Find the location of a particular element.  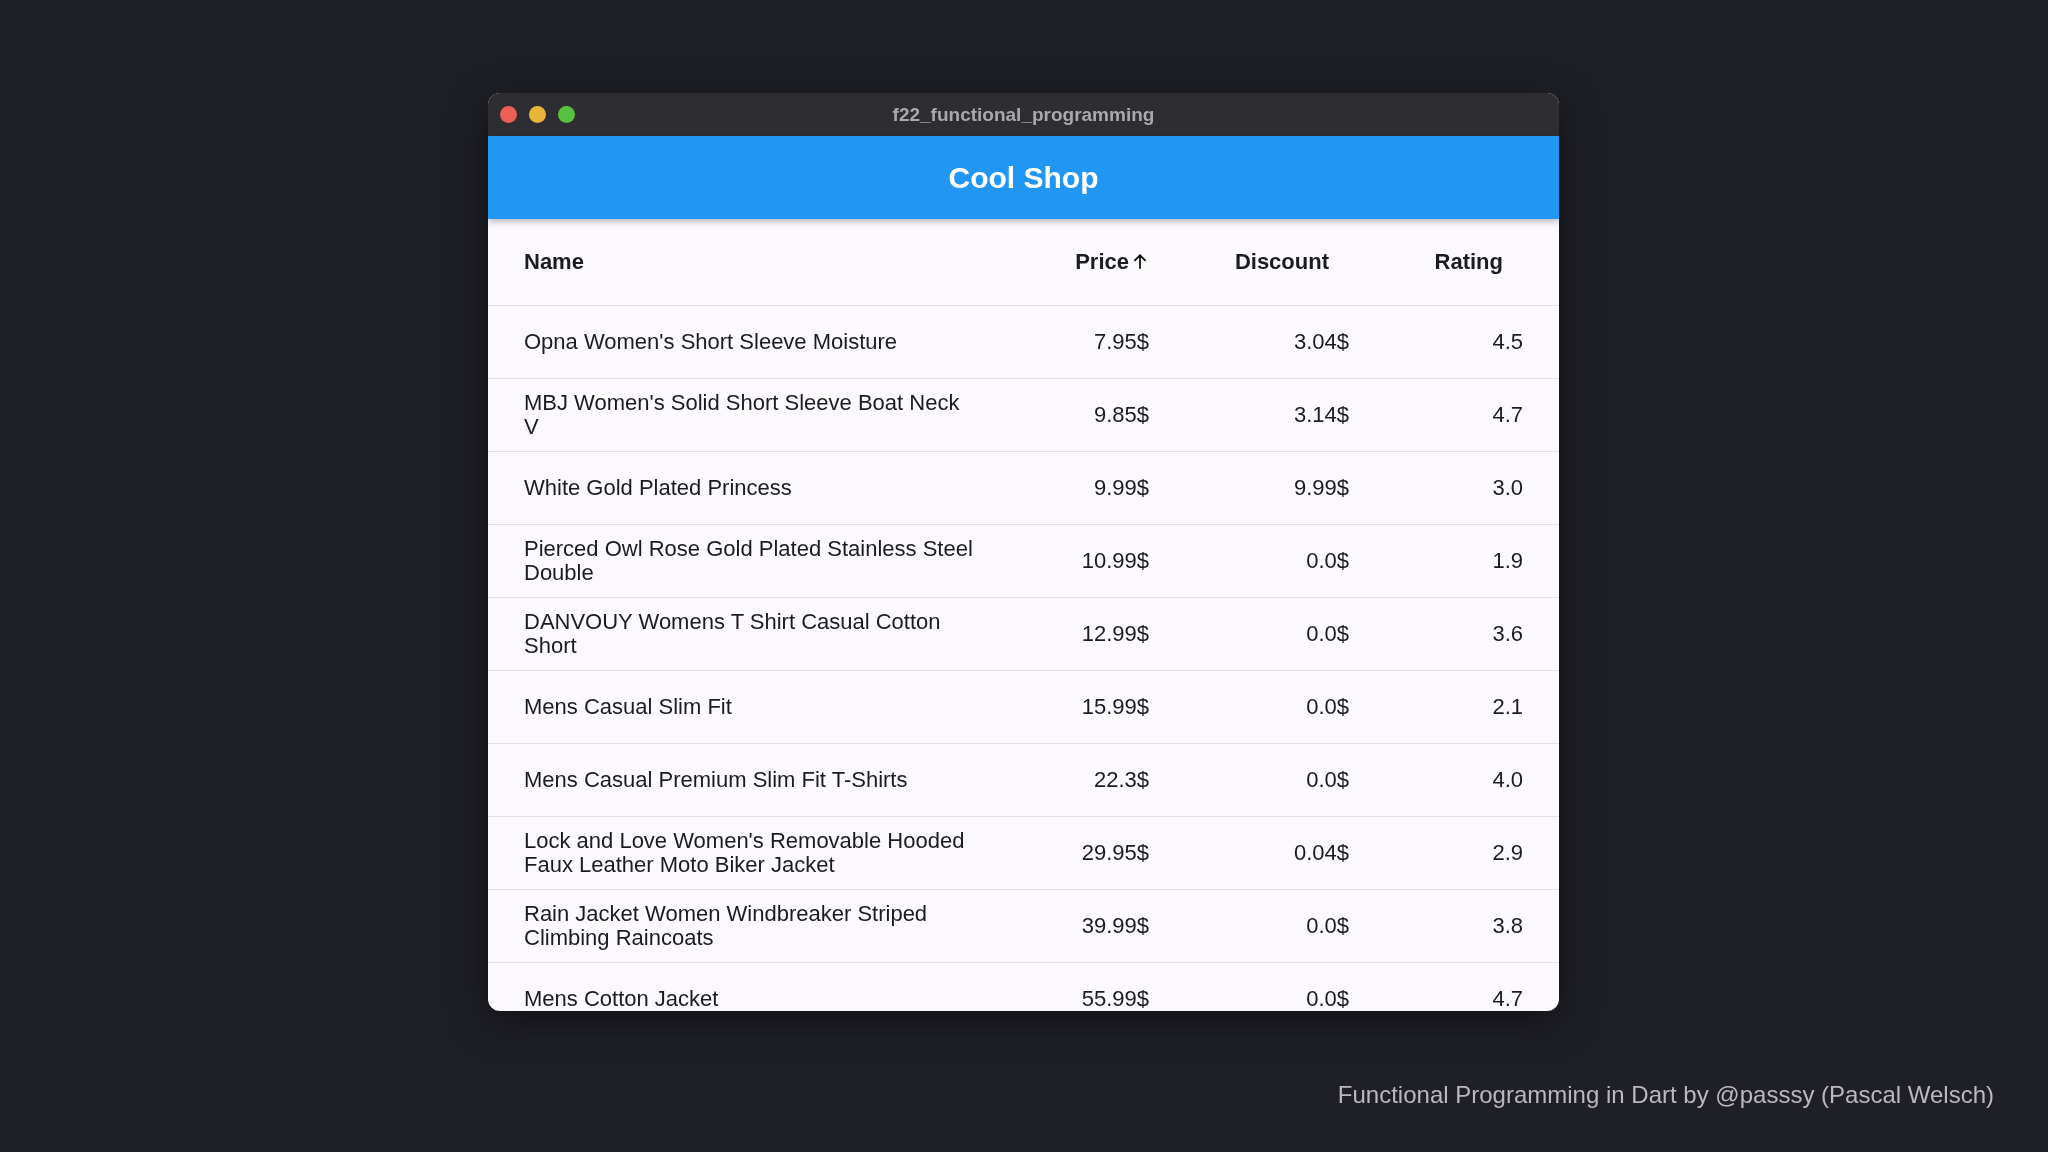

table-cell: Opna Women's Short Sleeve Moisture is located at coordinates (711, 341).